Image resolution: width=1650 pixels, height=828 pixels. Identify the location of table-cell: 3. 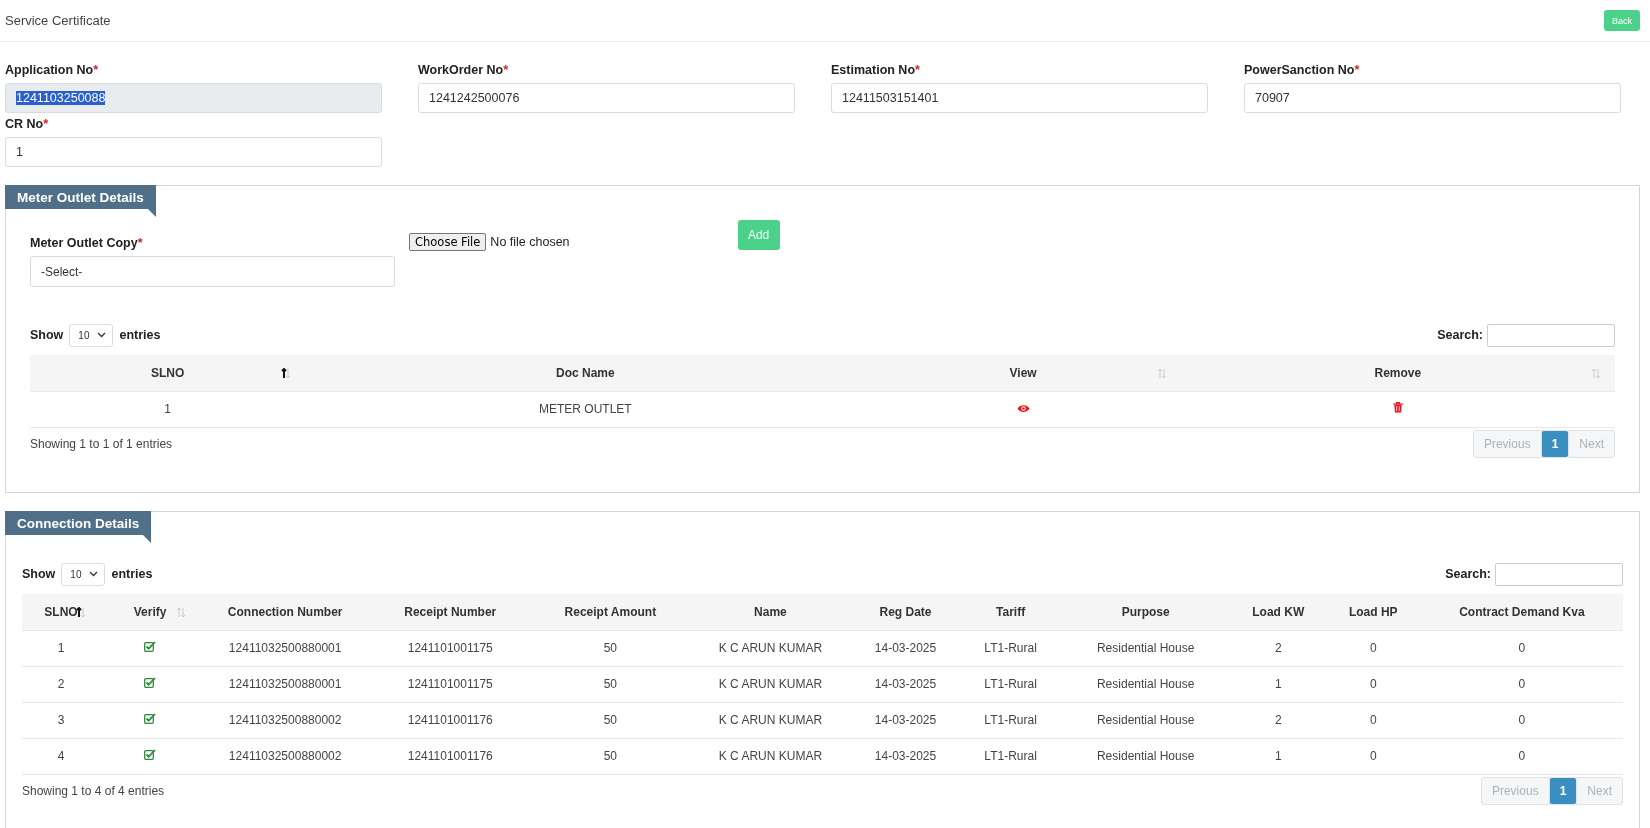
(61, 720).